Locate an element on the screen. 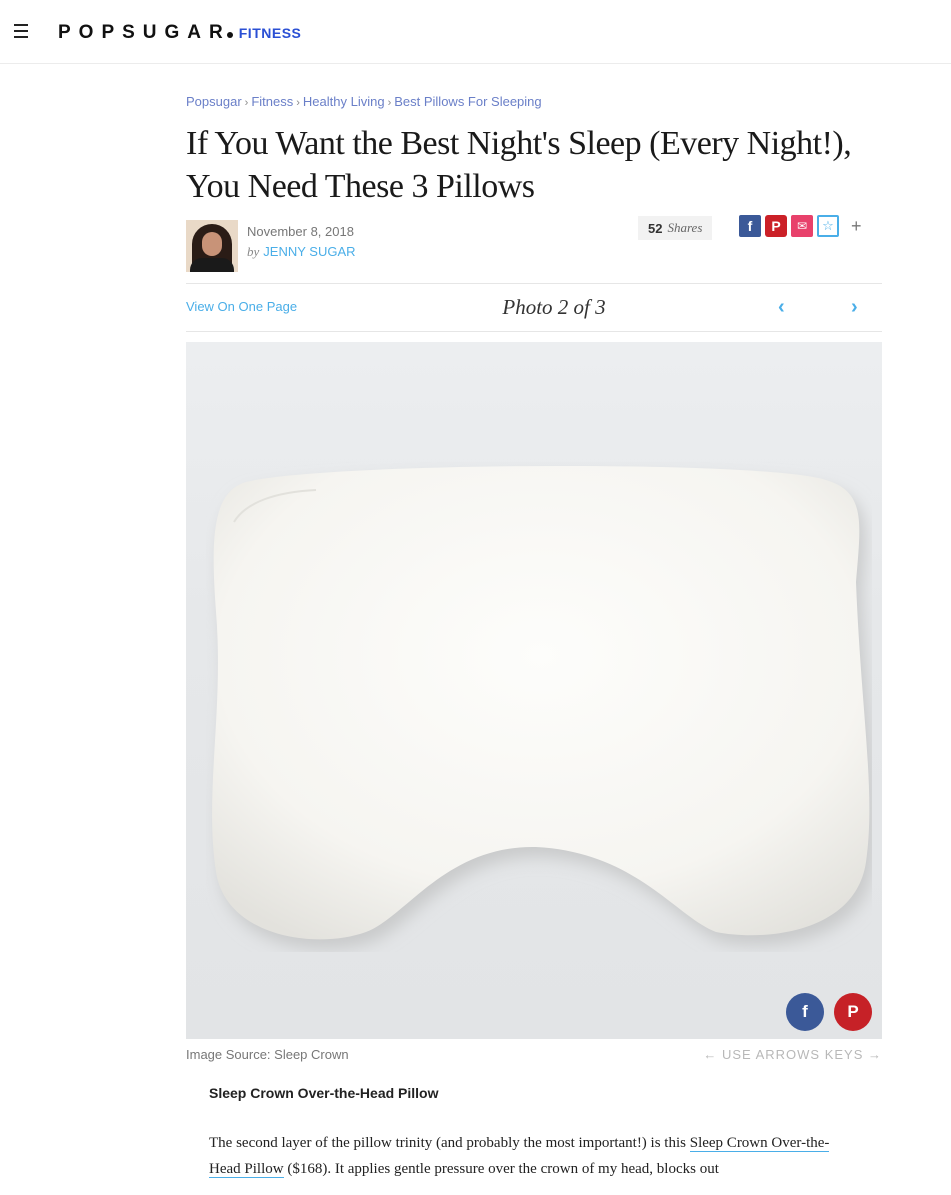  more-share-plus-icon: + is located at coordinates (856, 226).